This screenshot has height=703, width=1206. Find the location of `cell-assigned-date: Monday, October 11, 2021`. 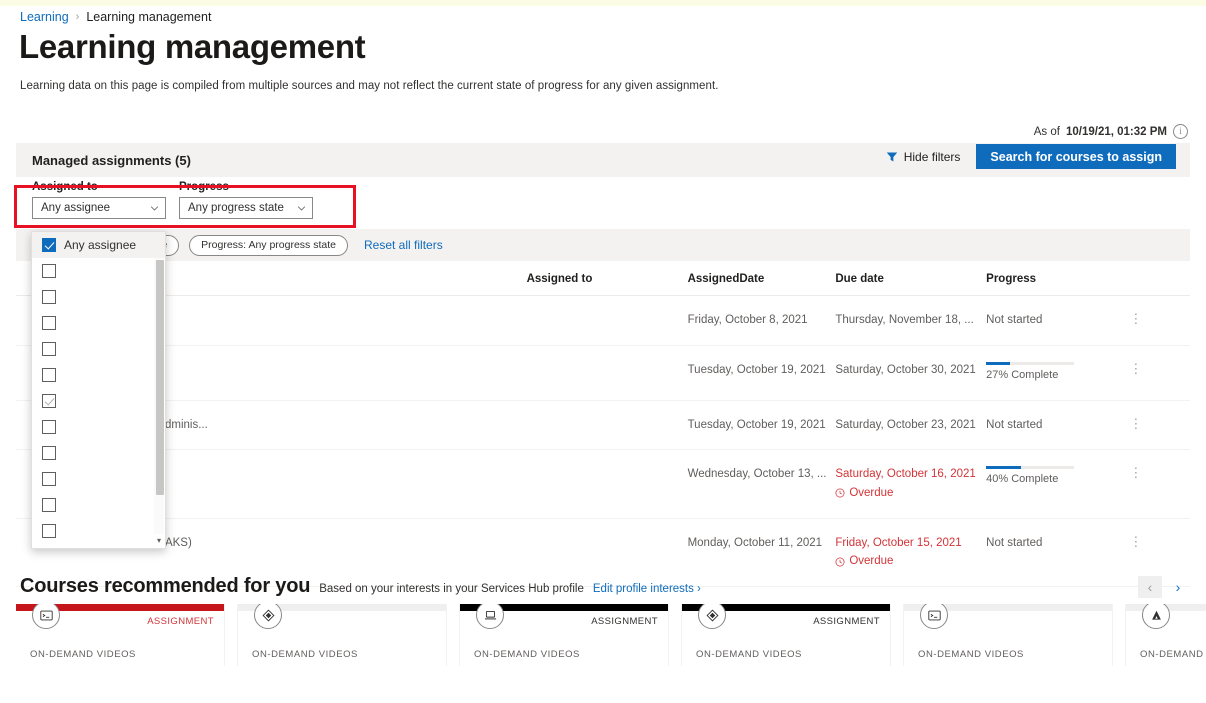

cell-assigned-date: Monday, October 11, 2021 is located at coordinates (761, 552).